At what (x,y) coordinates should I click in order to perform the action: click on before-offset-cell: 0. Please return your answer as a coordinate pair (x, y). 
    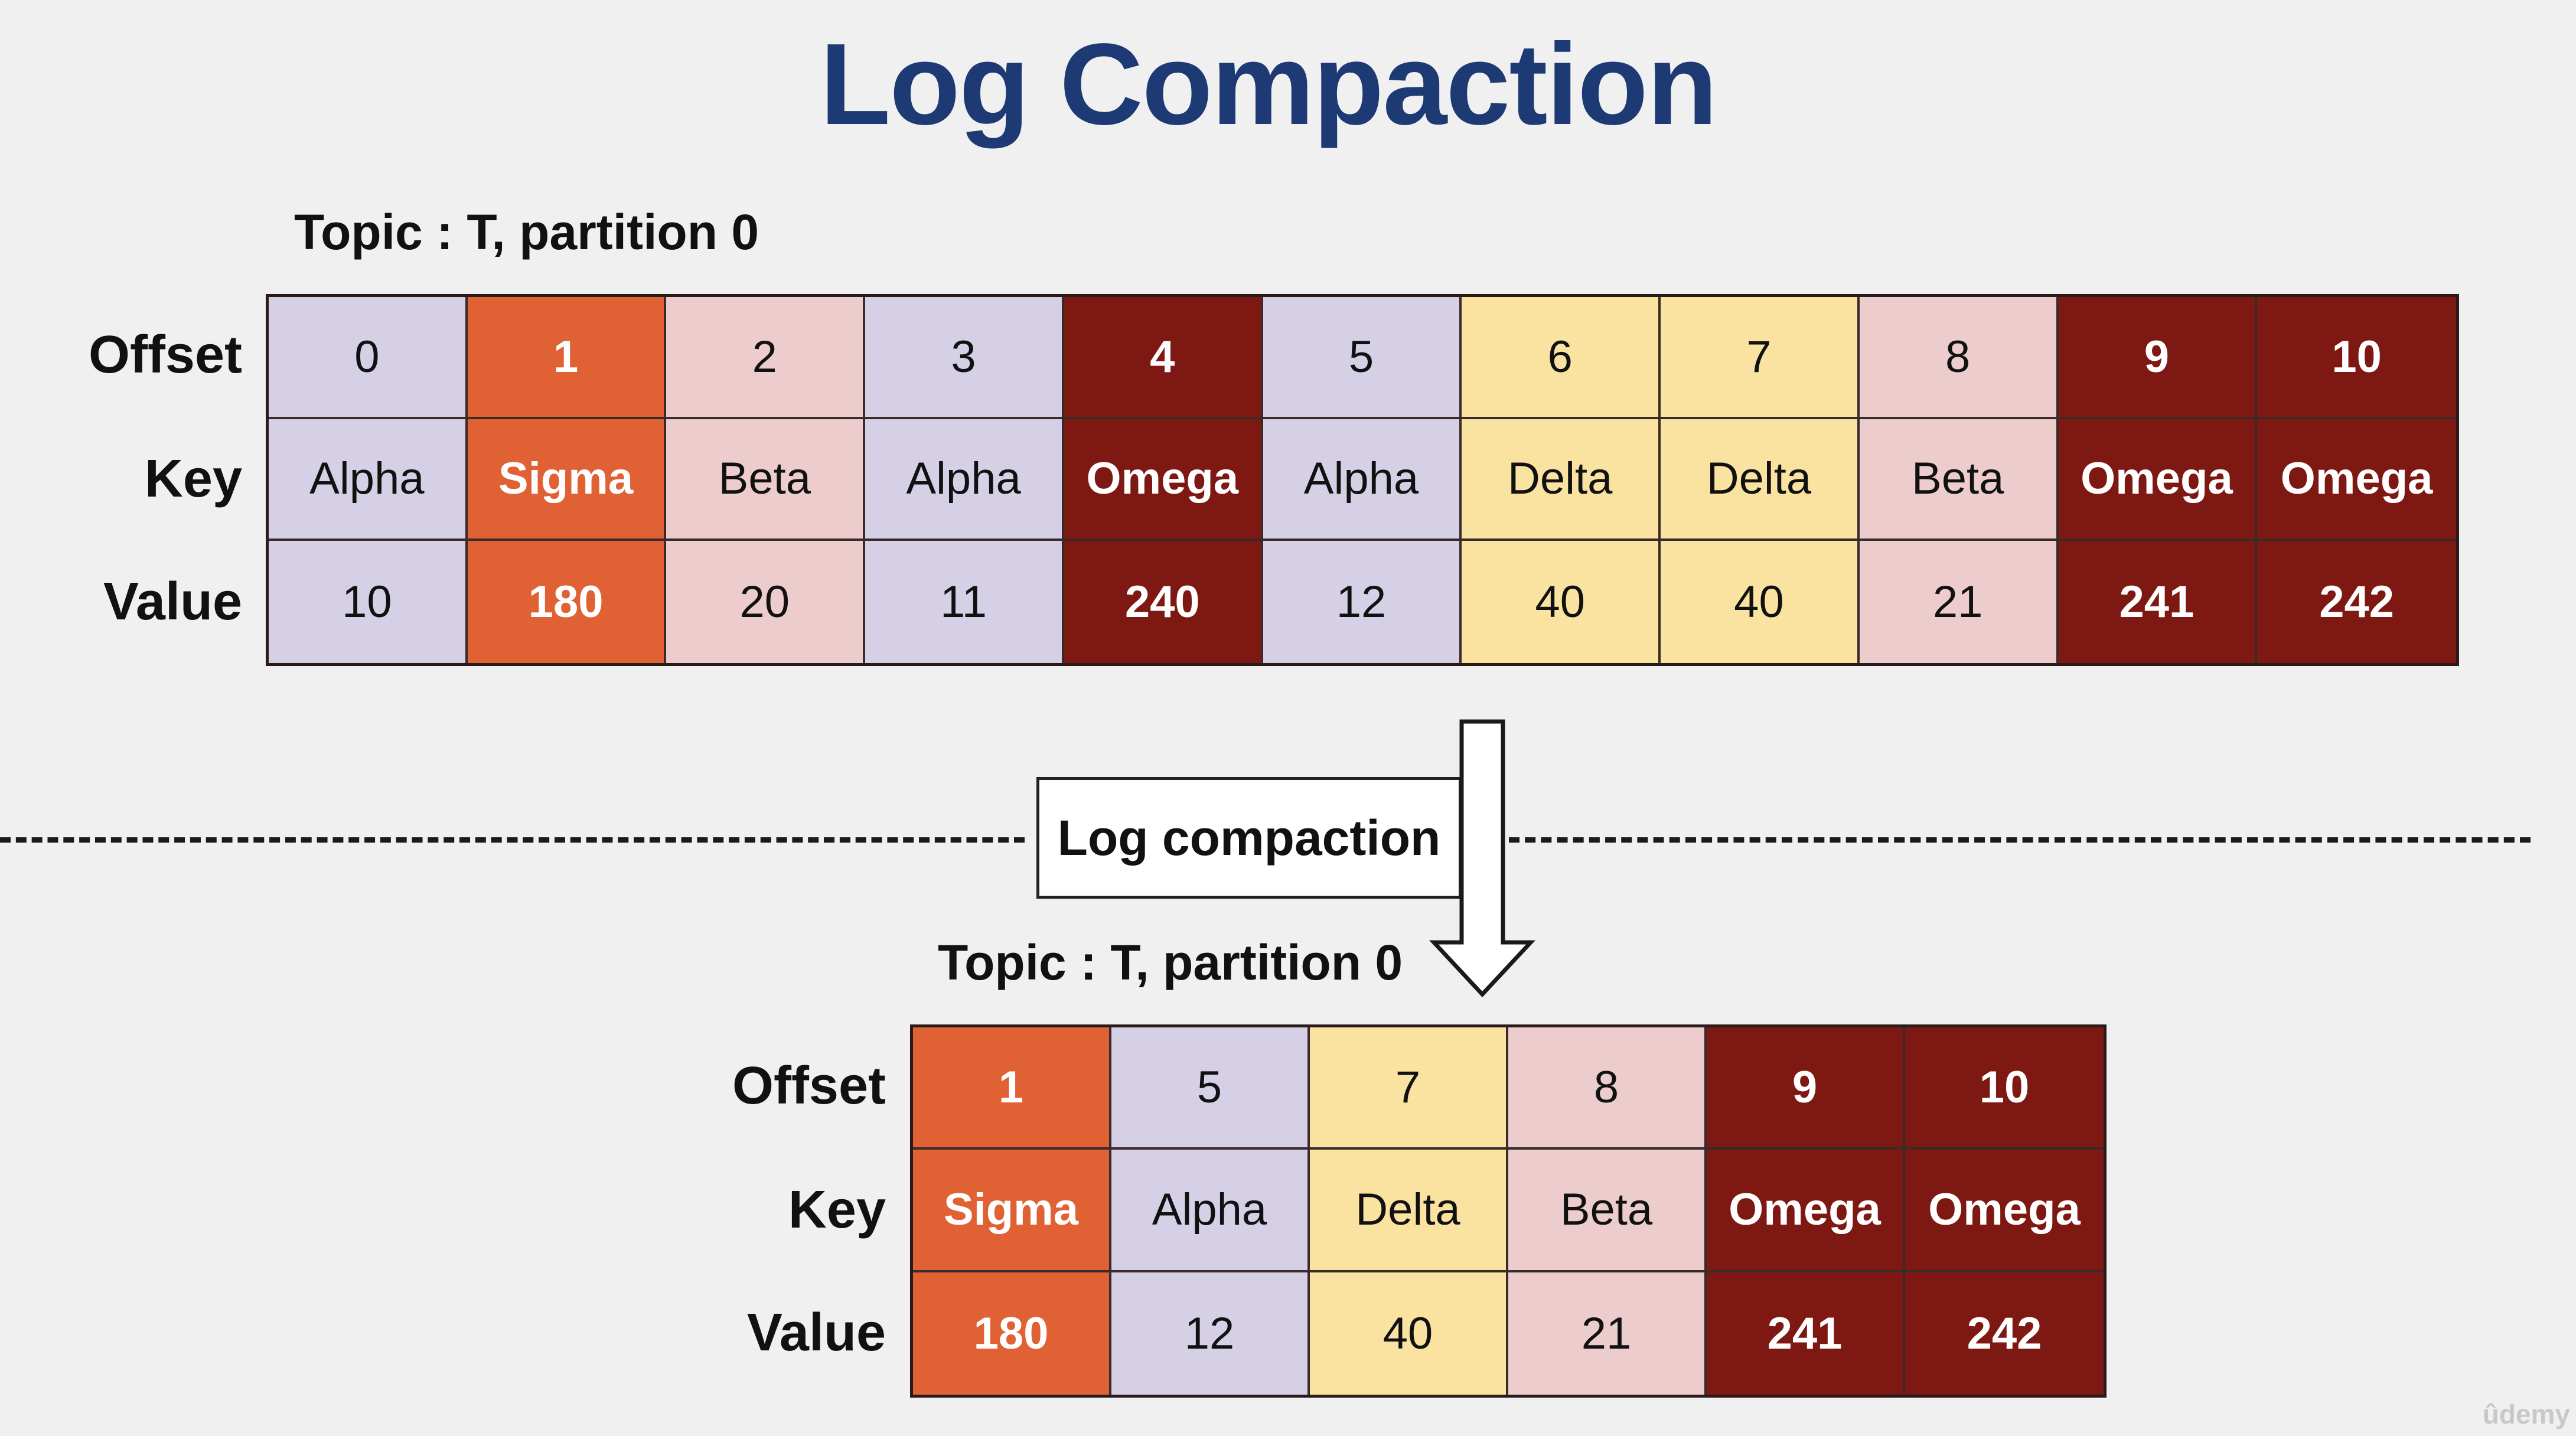
    Looking at the image, I should click on (368, 358).